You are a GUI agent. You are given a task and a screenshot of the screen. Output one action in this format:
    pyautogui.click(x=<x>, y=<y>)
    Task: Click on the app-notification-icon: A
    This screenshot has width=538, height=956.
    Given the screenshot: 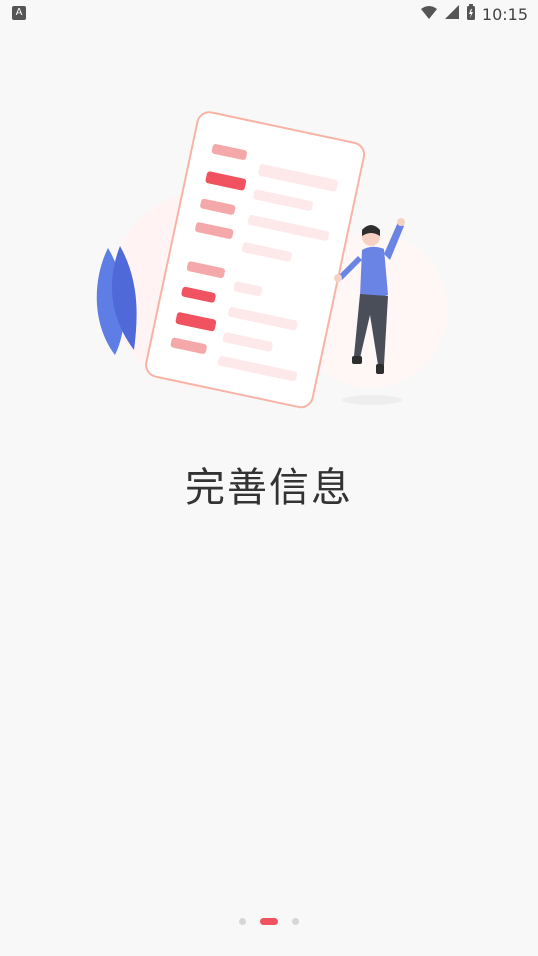 What is the action you would take?
    pyautogui.click(x=19, y=13)
    